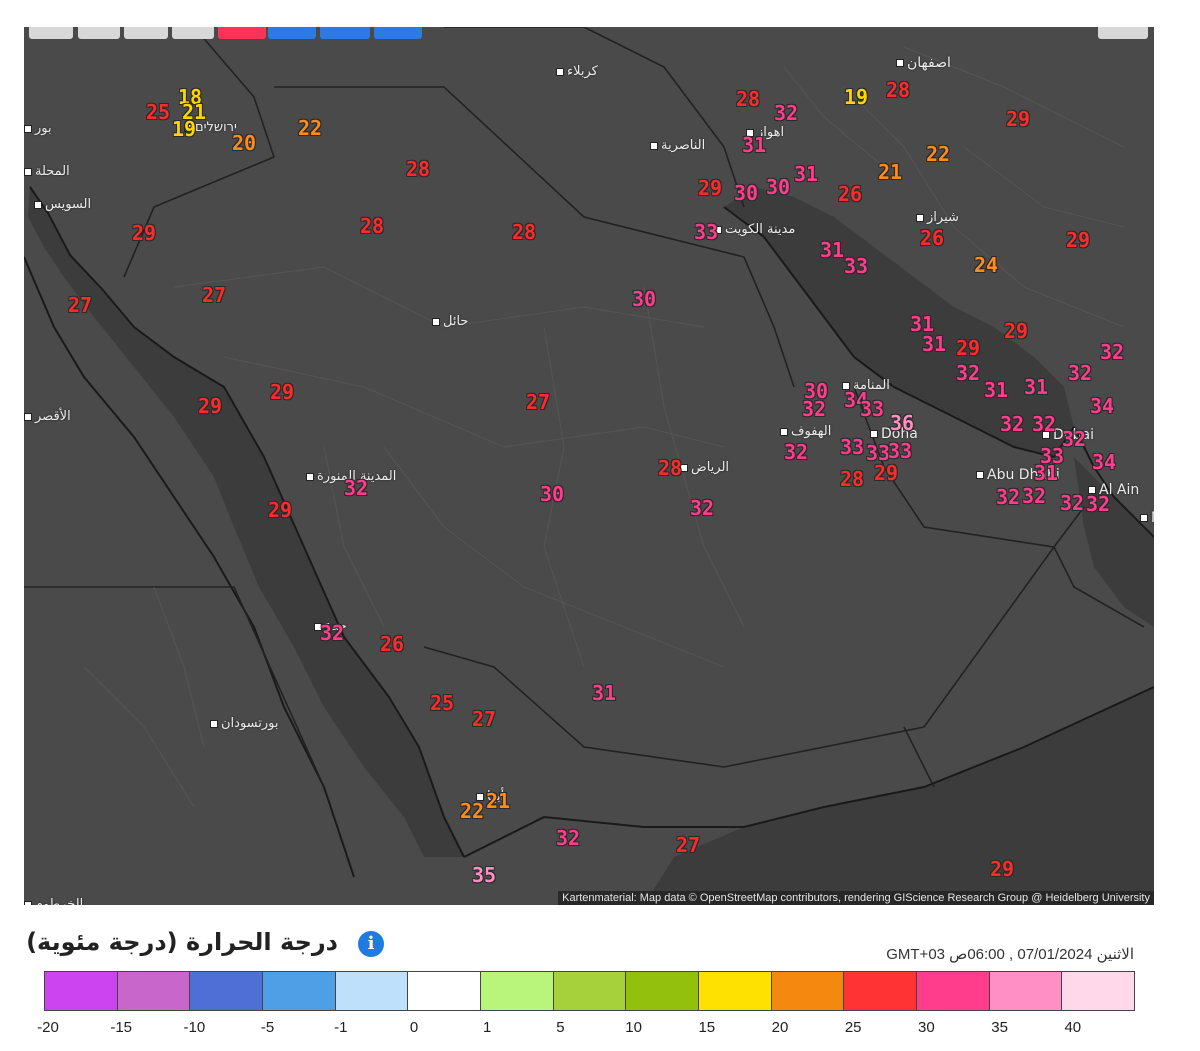 The image size is (1200, 1051). I want to click on temperature-value: 34, so click(1104, 462).